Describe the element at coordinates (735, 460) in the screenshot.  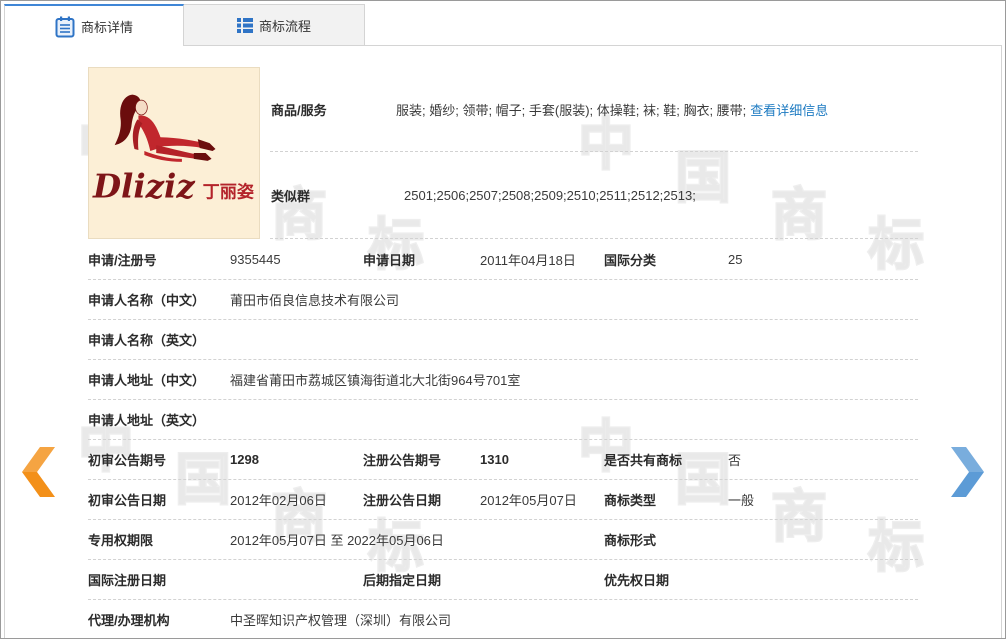
I see `shared-mark-value: 否` at that location.